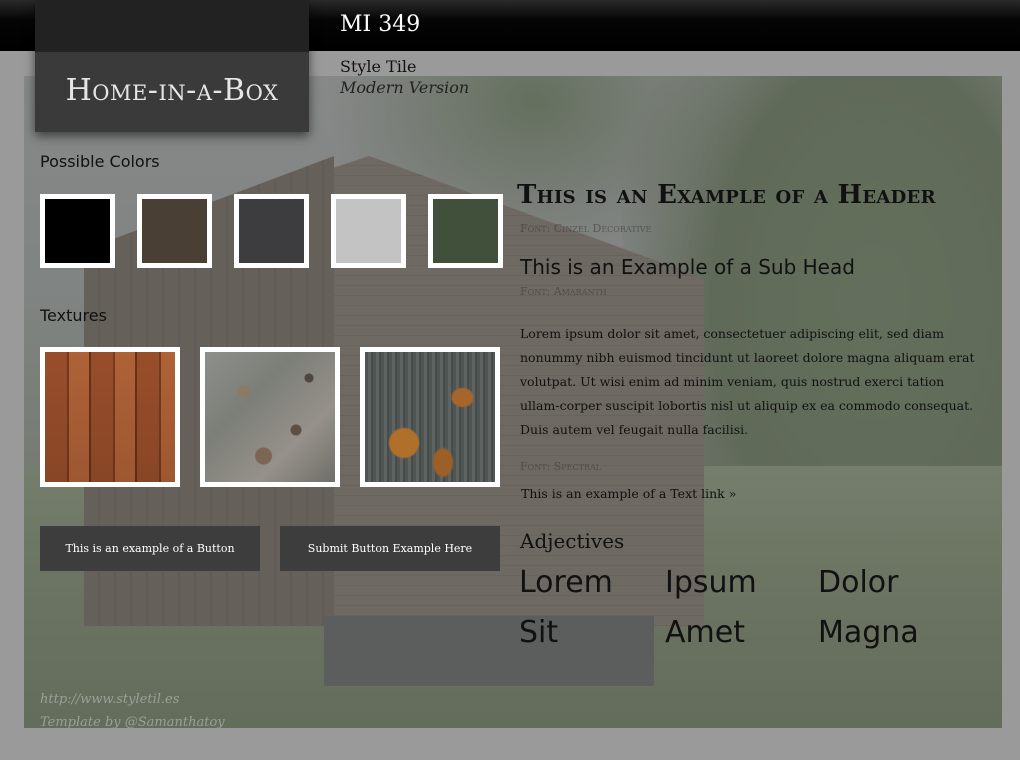  Describe the element at coordinates (572, 541) in the screenshot. I see `adjectives-heading: Adjectives` at that location.